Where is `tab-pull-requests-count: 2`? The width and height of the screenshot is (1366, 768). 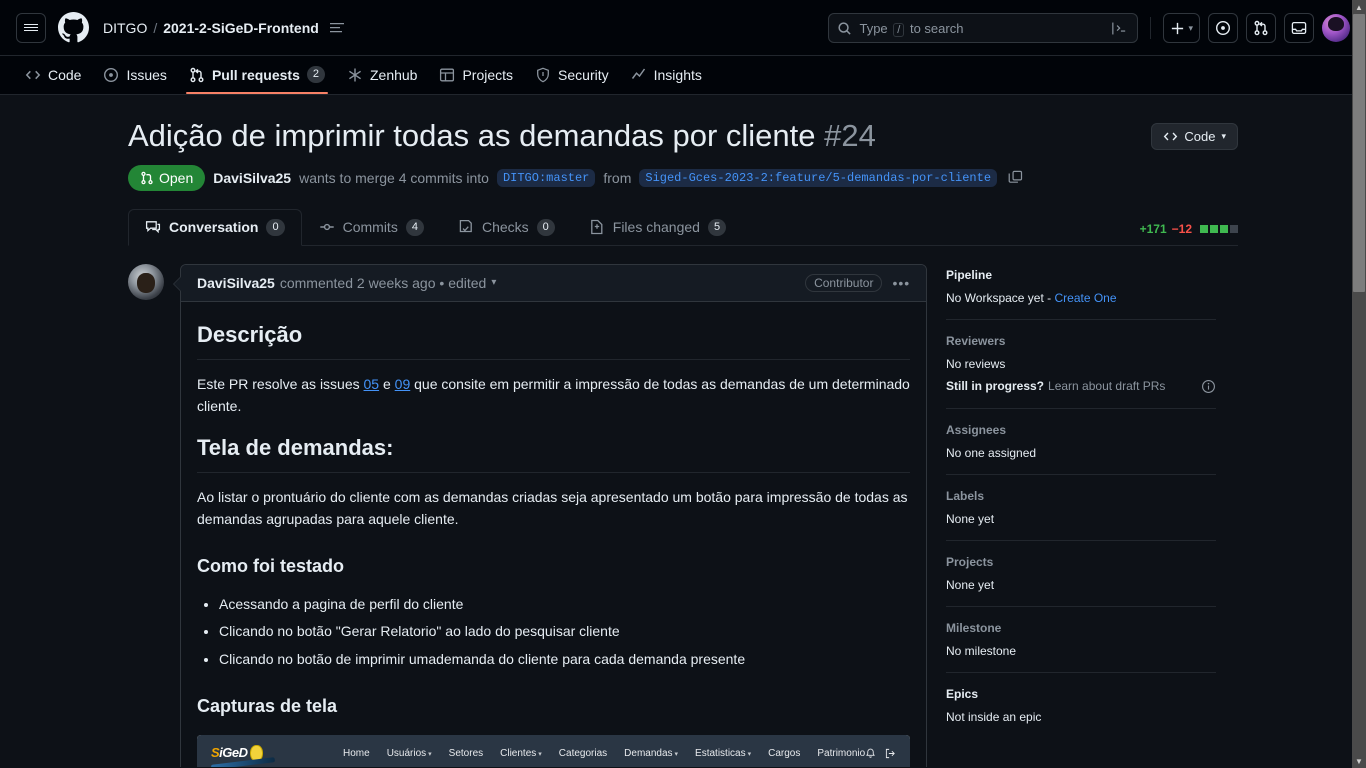 tab-pull-requests-count: 2 is located at coordinates (315, 74).